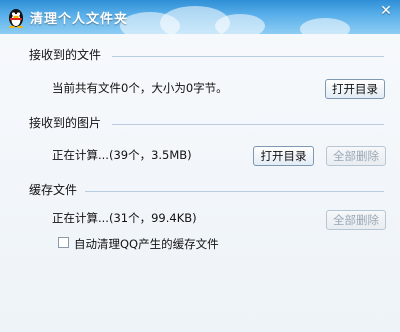 The height and width of the screenshot is (332, 400). Describe the element at coordinates (65, 55) in the screenshot. I see `received-files-heading: 接收到的文件` at that location.